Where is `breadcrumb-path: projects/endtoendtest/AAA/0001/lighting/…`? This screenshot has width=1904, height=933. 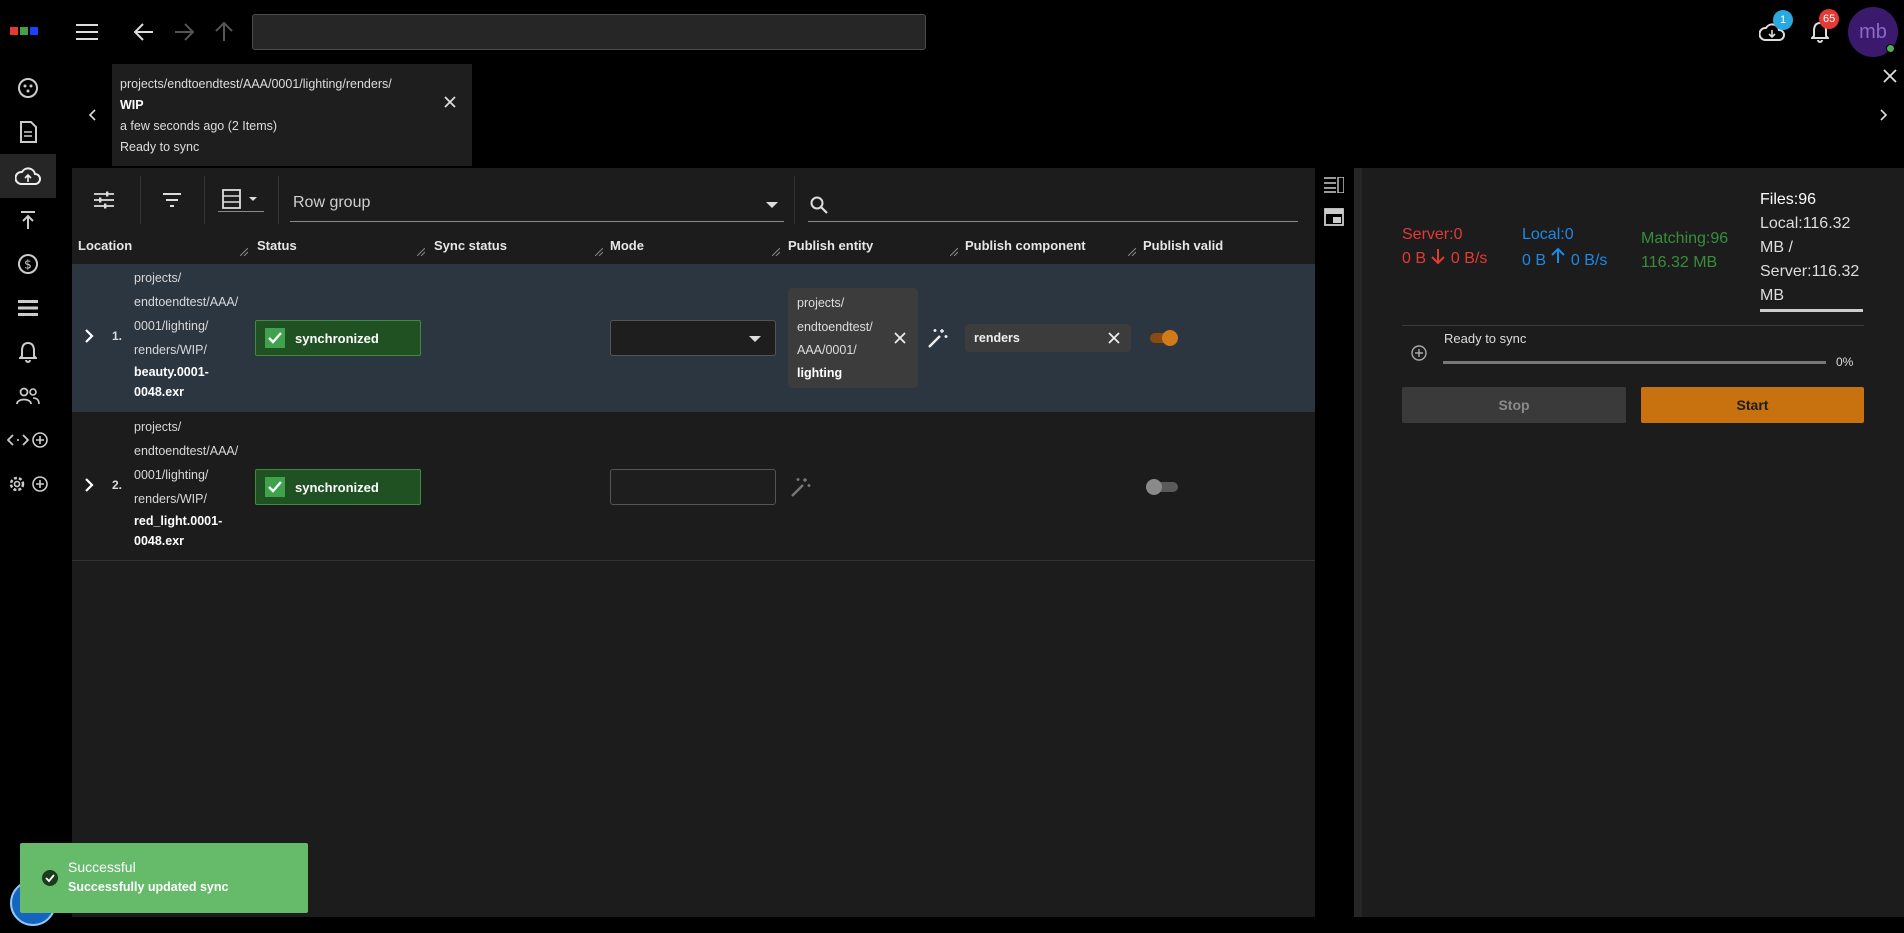 breadcrumb-path: projects/endtoendtest/AAA/0001/lighting/… is located at coordinates (256, 84).